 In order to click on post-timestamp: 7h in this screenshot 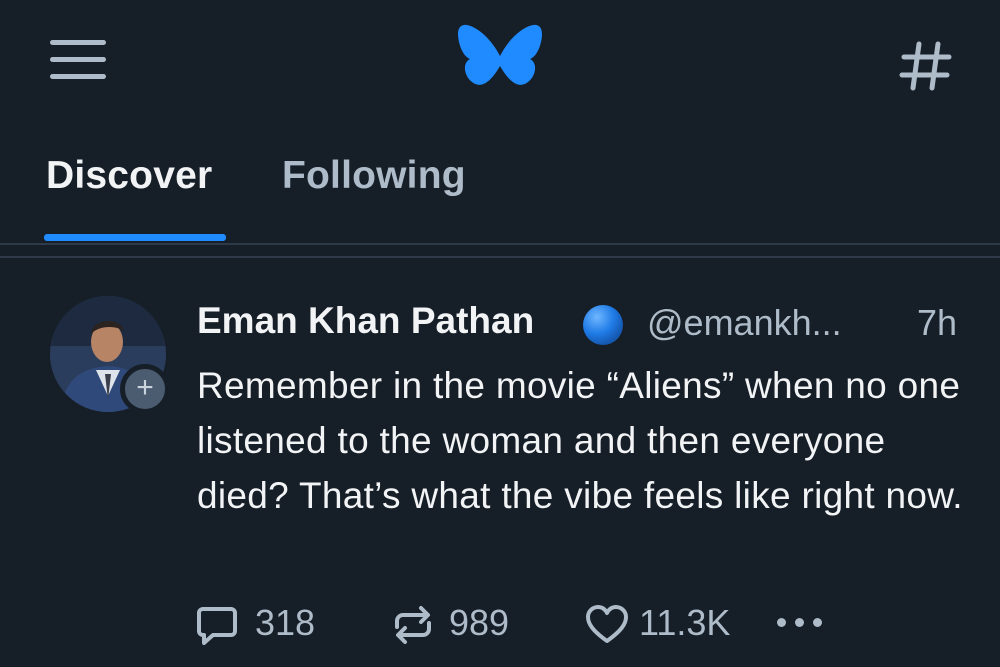, I will do `click(937, 323)`.